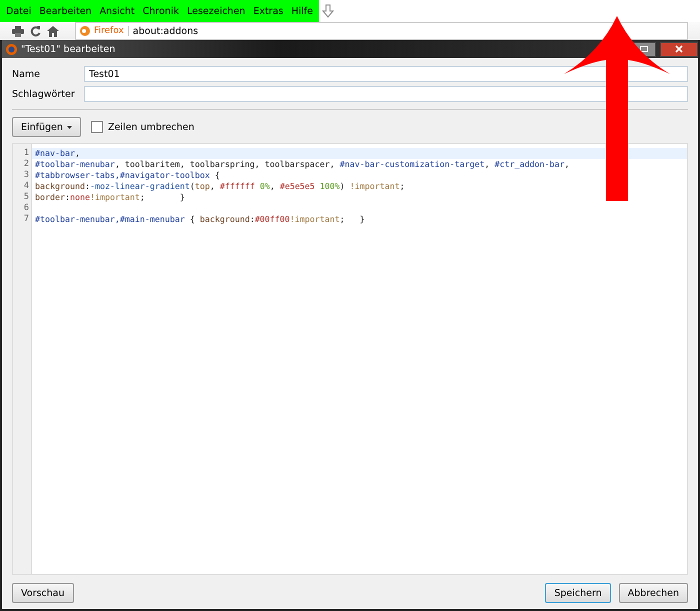 The width and height of the screenshot is (700, 611). Describe the element at coordinates (216, 11) in the screenshot. I see `menu-item: Lesezeichen` at that location.